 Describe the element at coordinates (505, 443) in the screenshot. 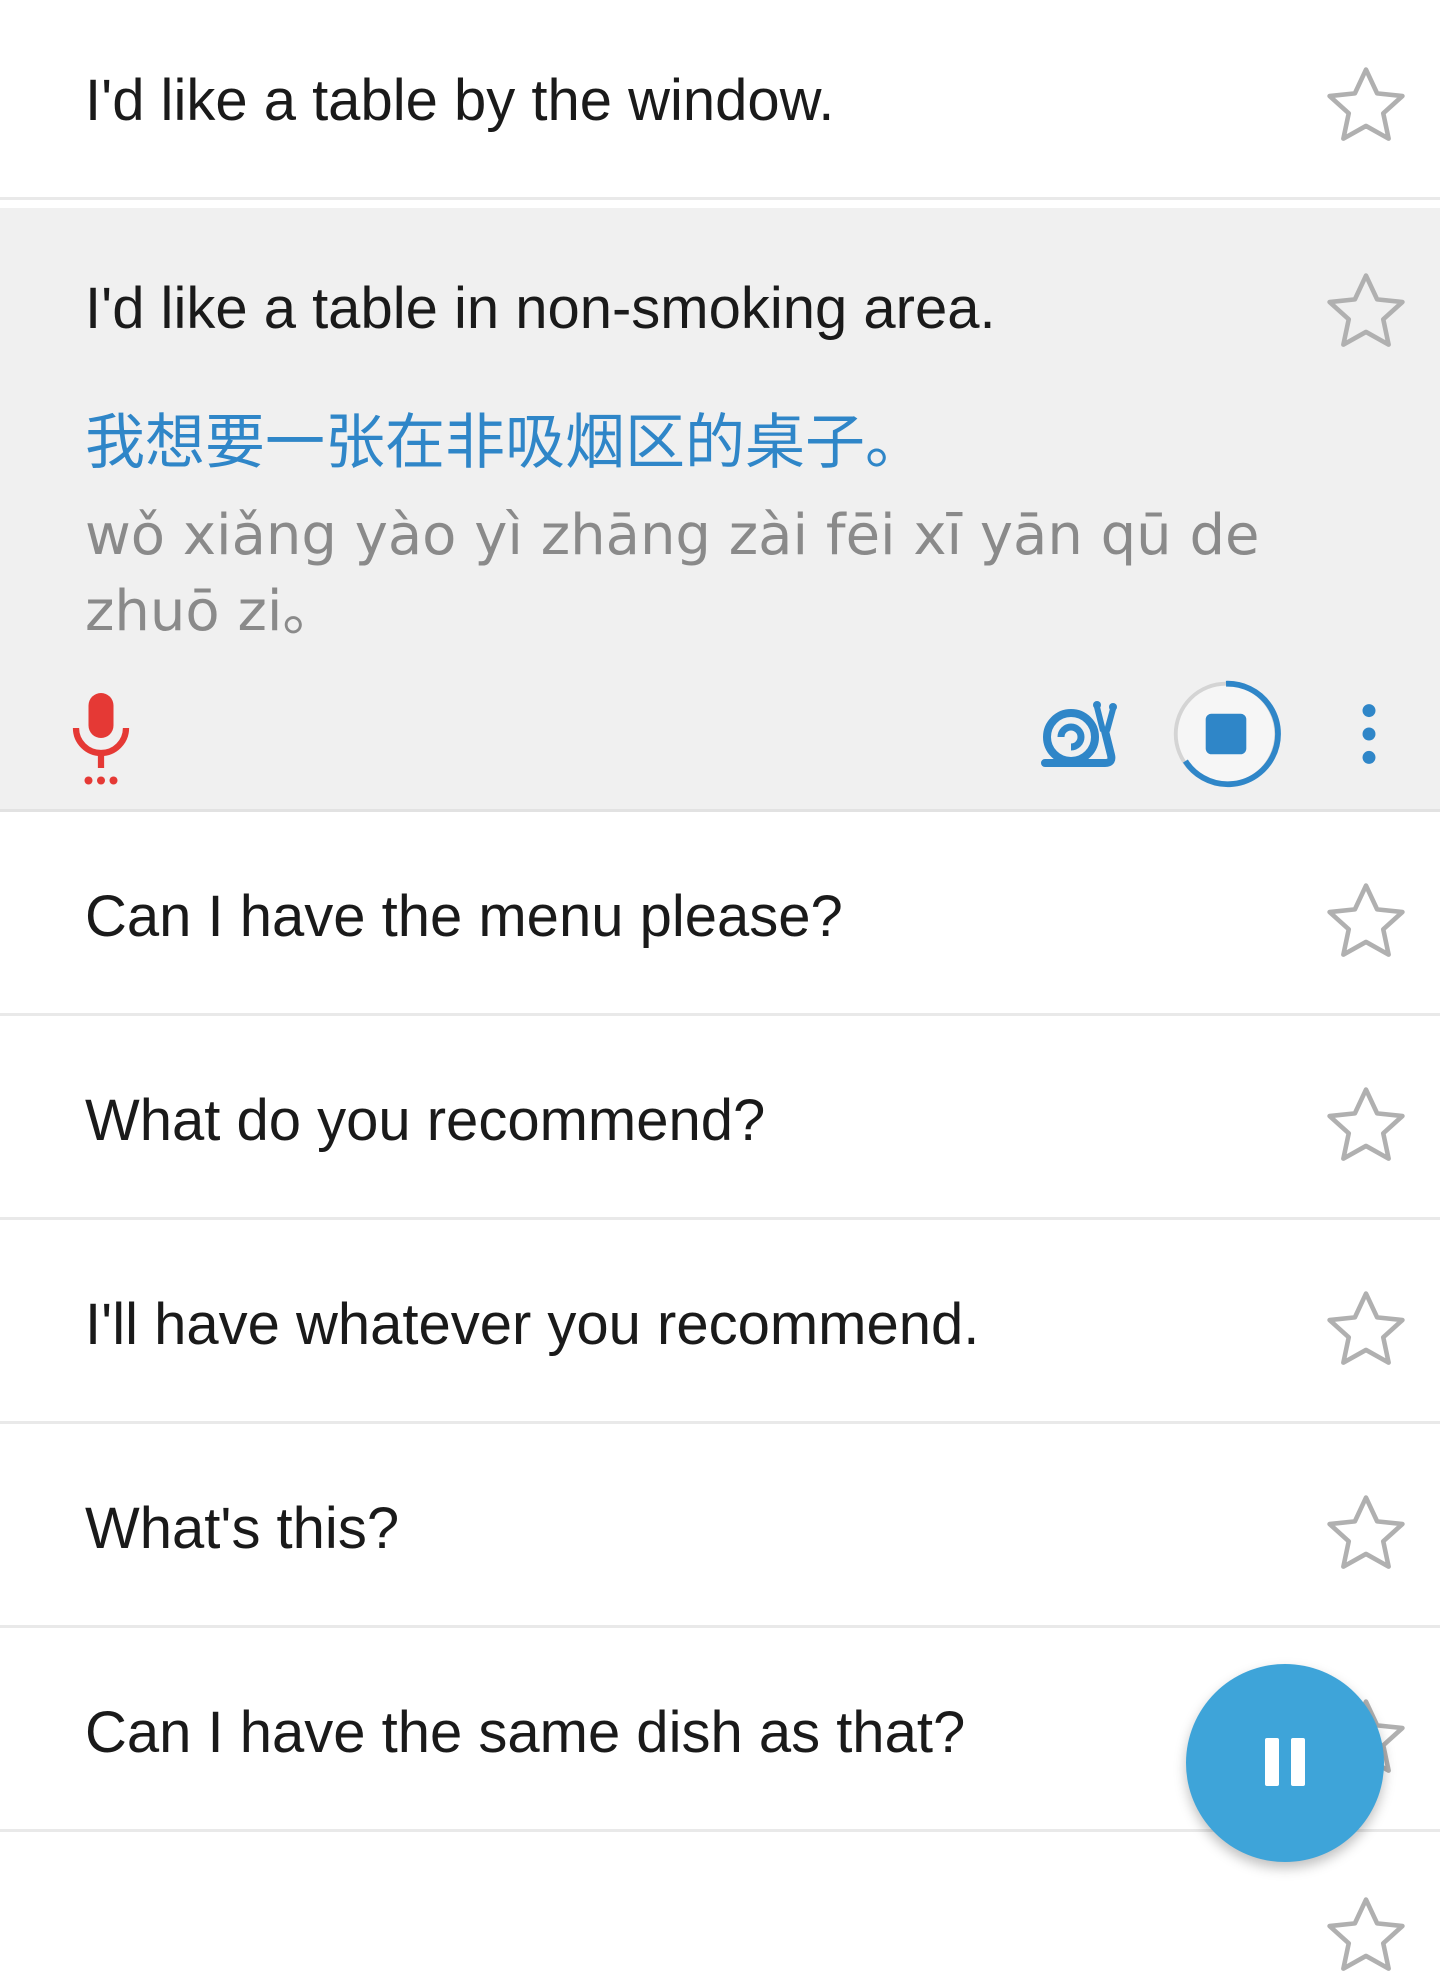

I see `phrase-chinese: 我想要一张在非吸烟区的桌子。` at that location.